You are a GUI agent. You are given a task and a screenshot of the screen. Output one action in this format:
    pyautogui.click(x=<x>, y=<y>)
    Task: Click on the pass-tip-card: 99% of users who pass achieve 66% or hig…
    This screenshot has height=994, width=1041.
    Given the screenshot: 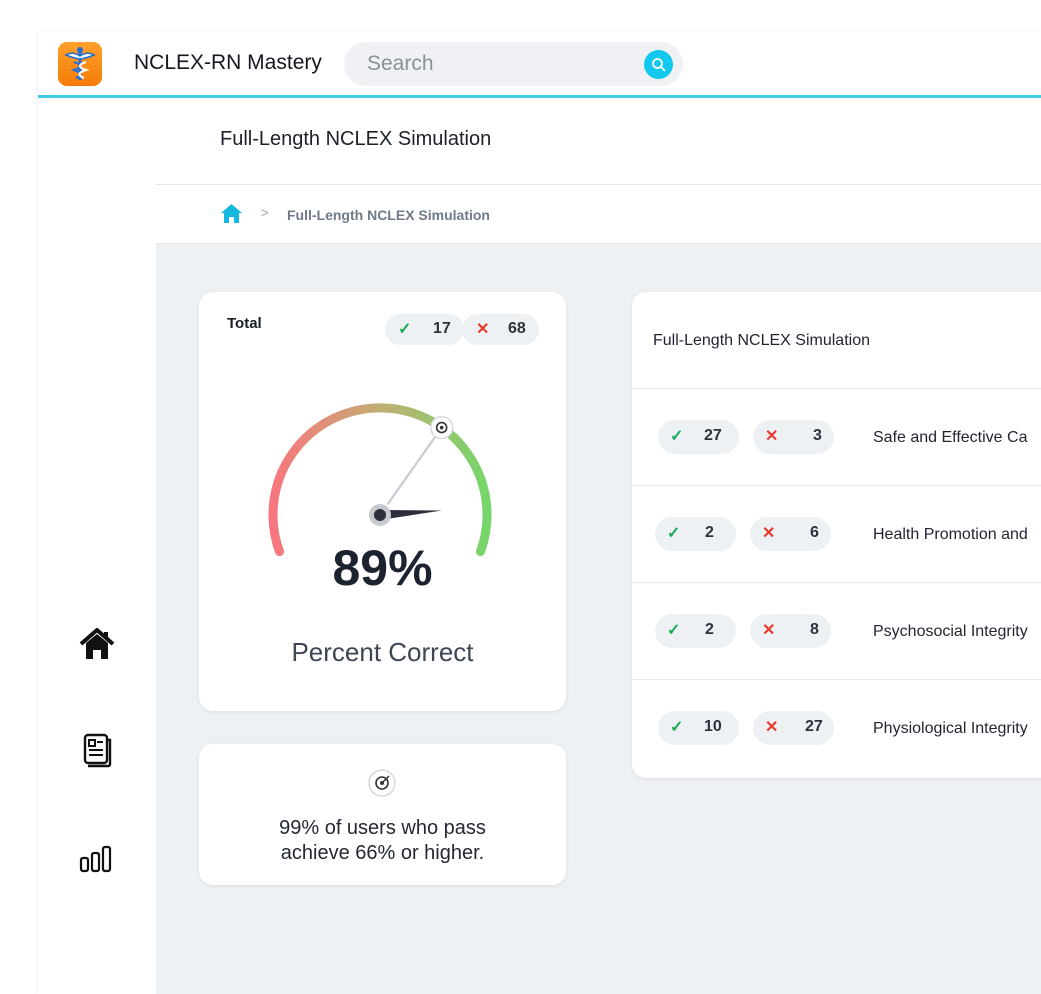 What is the action you would take?
    pyautogui.click(x=382, y=814)
    